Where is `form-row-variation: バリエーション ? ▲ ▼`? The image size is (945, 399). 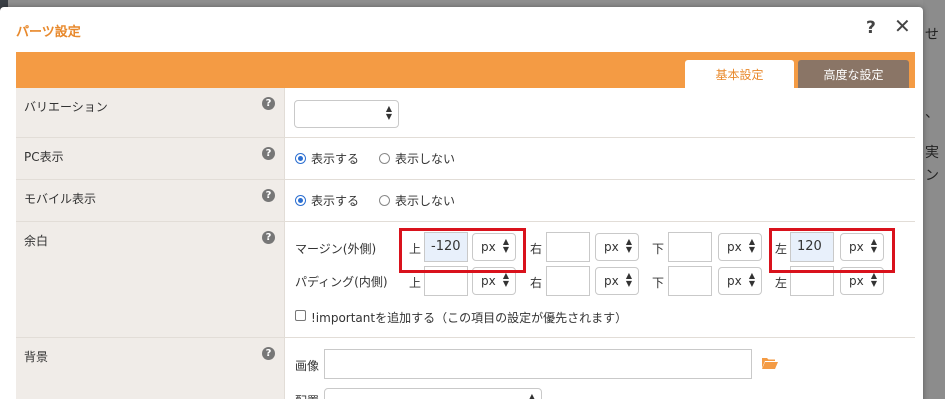 form-row-variation: バリエーション ? ▲ ▼ is located at coordinates (465, 113).